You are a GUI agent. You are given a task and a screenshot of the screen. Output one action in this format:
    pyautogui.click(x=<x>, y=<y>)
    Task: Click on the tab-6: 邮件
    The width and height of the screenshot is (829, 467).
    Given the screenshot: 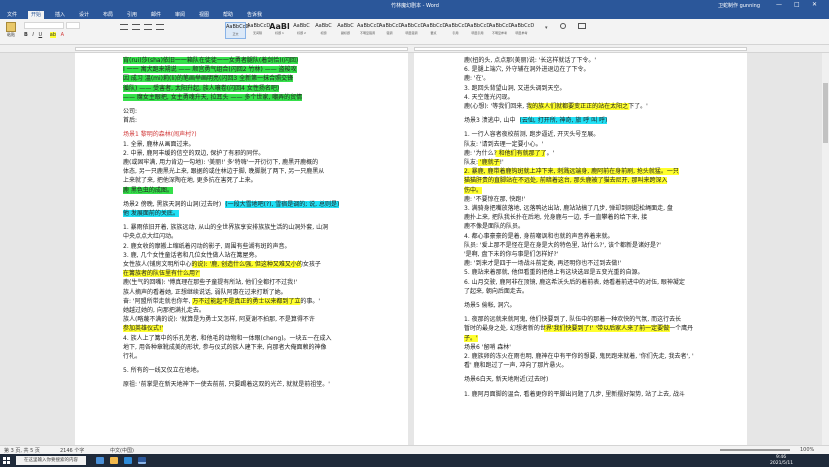 What is the action you would take?
    pyautogui.click(x=156, y=15)
    